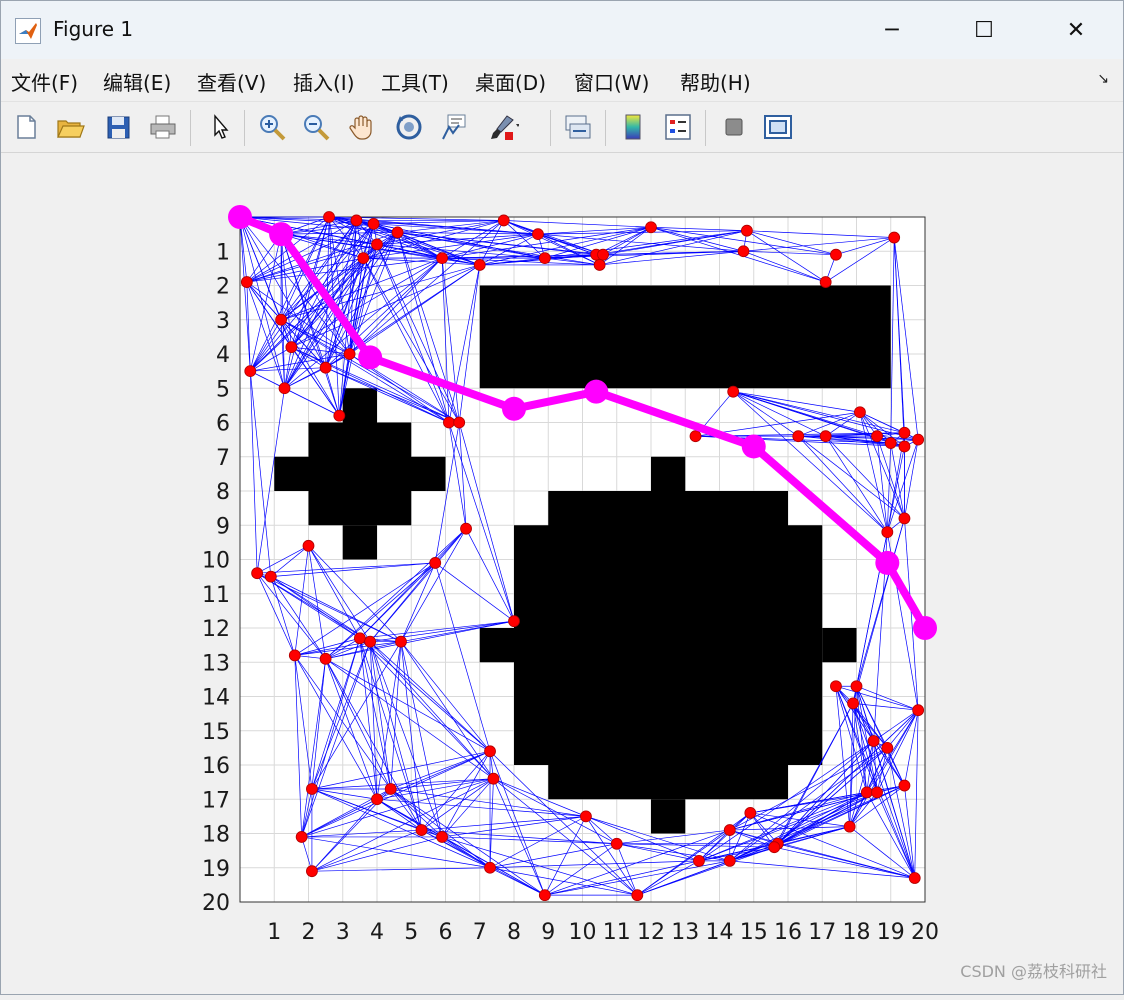  Describe the element at coordinates (223, 287) in the screenshot. I see `y-tick-label: 2` at that location.